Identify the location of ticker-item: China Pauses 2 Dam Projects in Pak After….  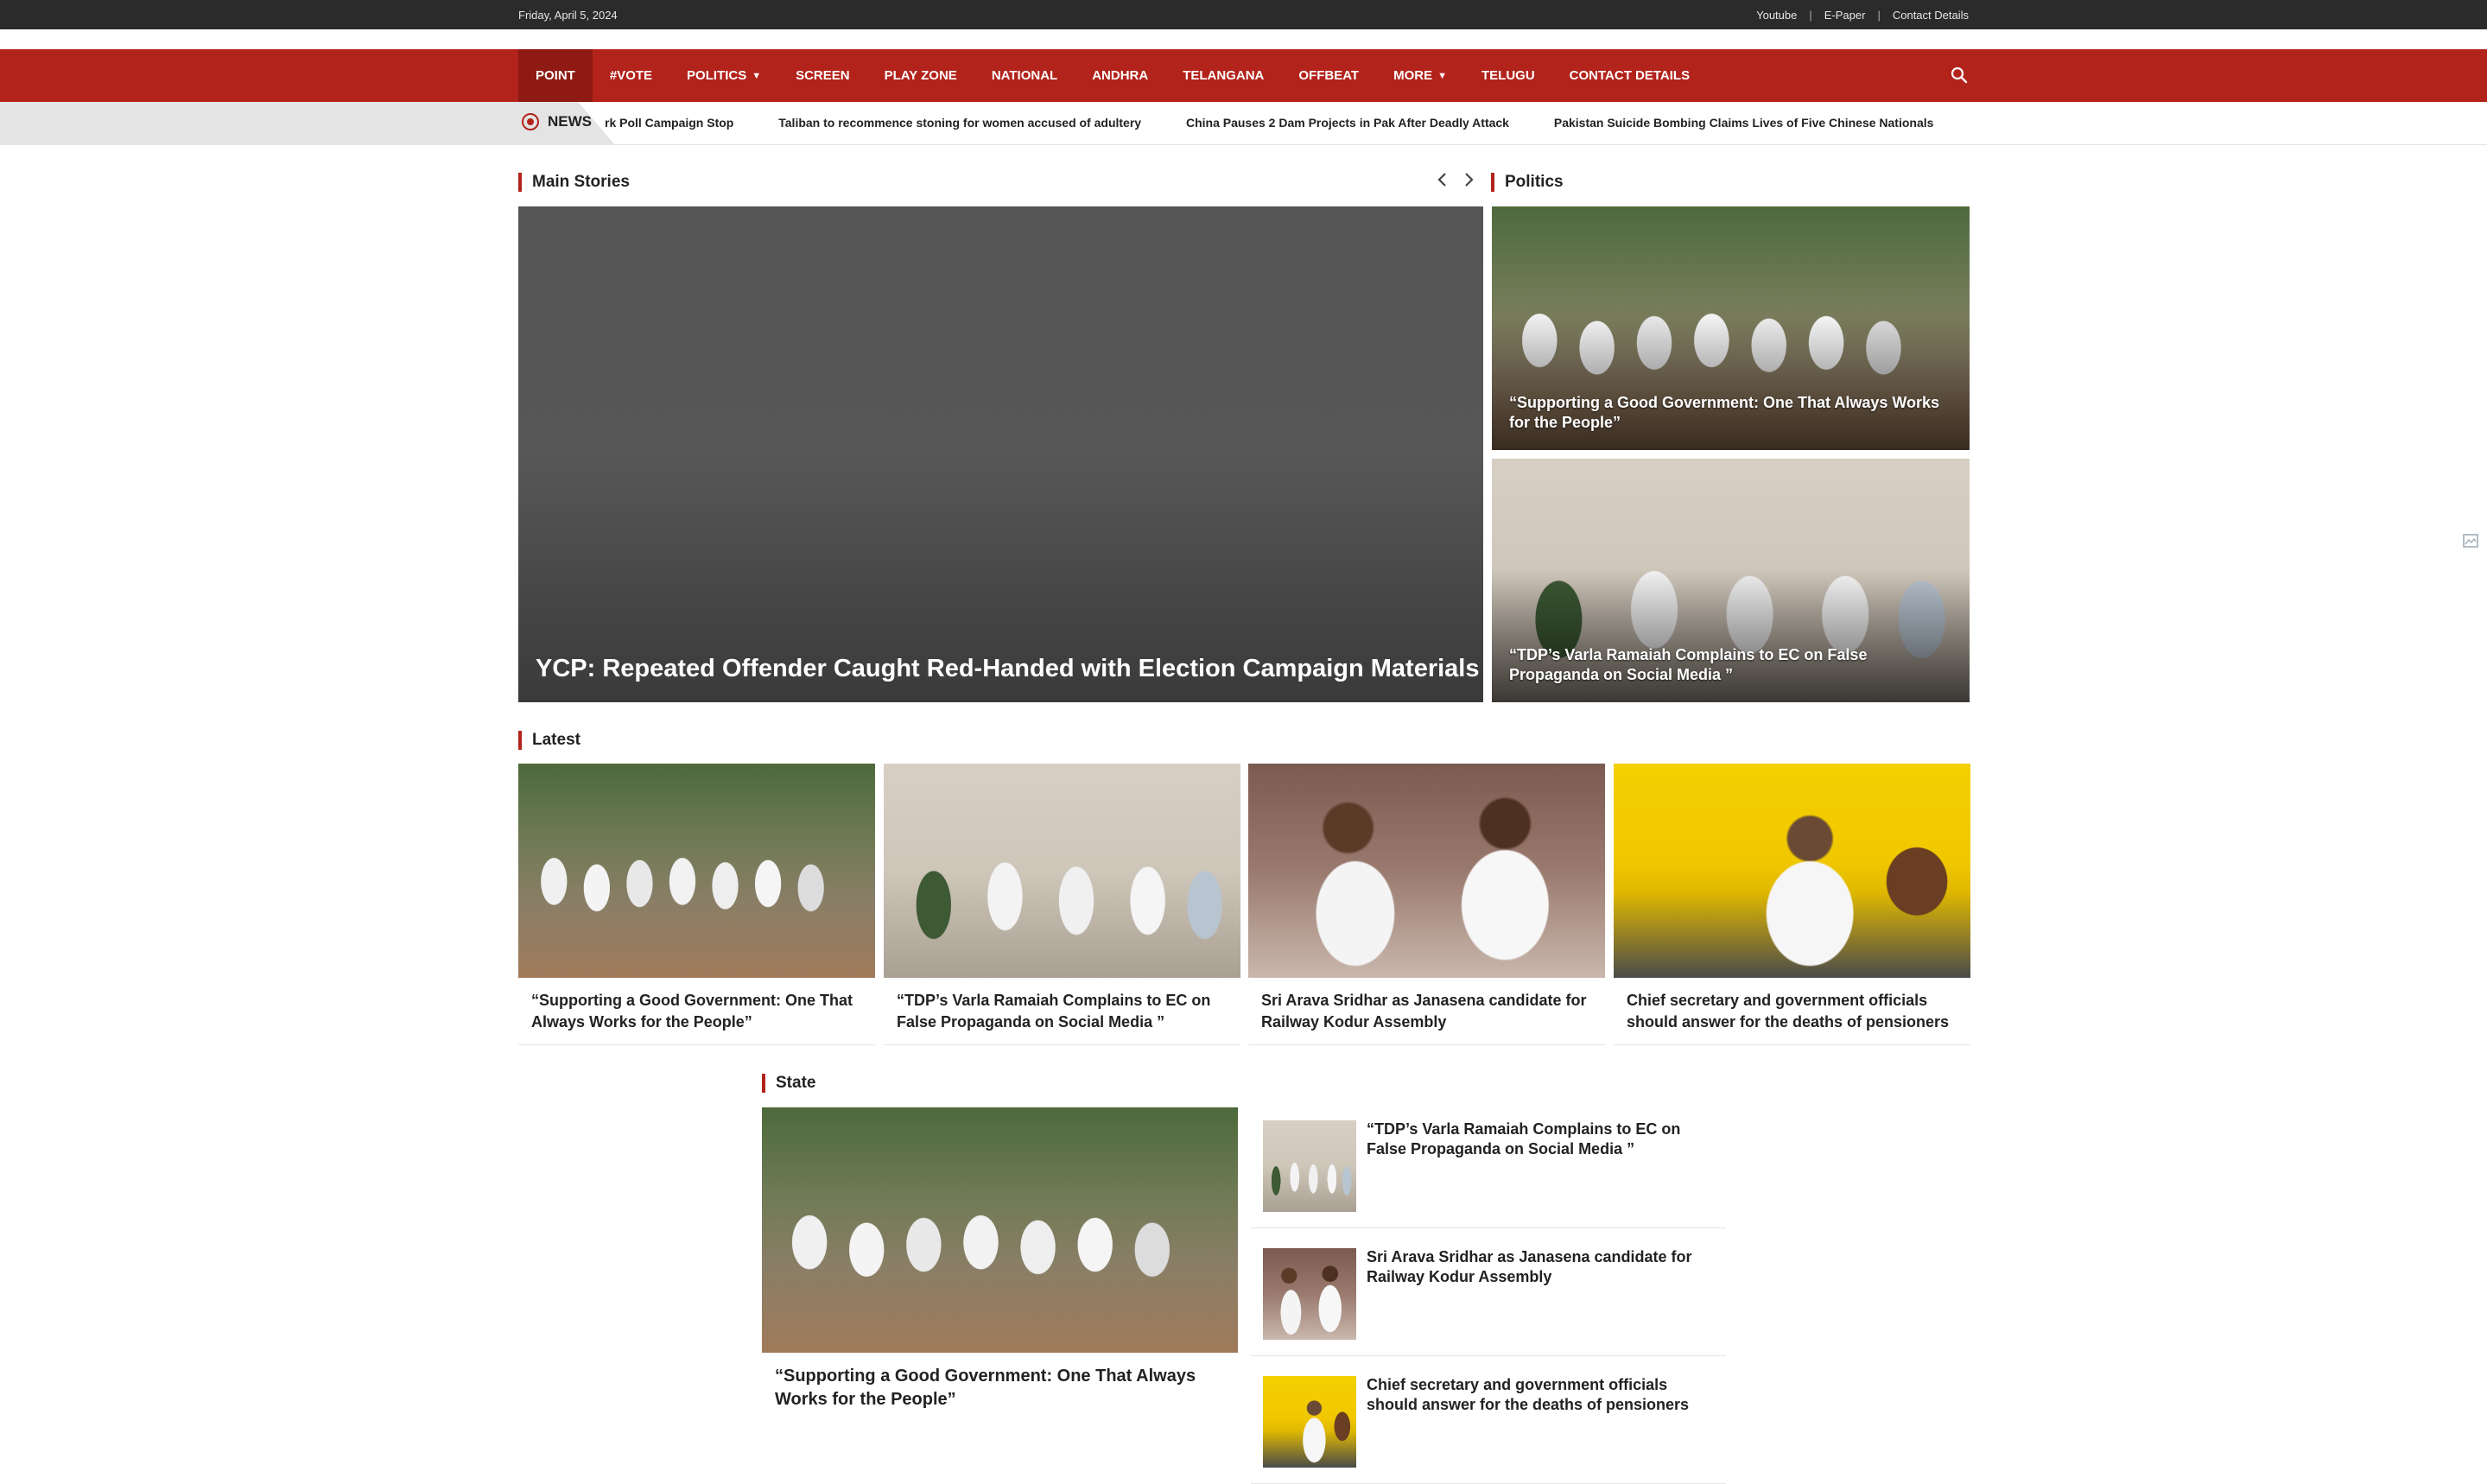
(1347, 123).